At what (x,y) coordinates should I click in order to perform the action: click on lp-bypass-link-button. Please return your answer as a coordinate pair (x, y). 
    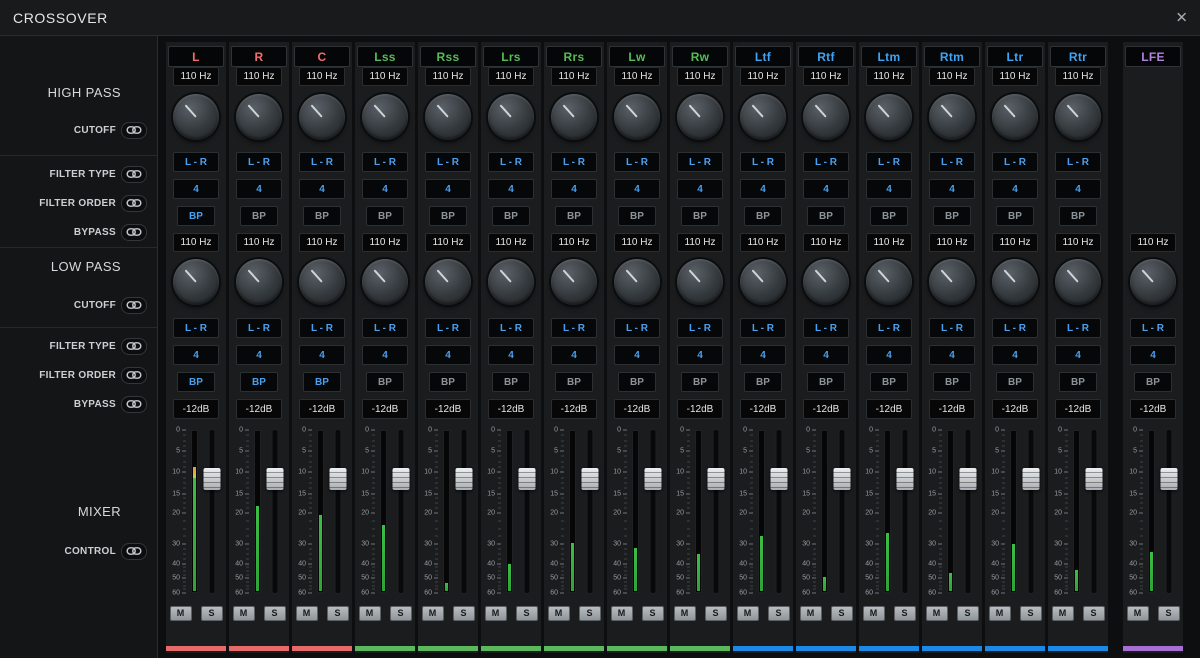
    Looking at the image, I should click on (134, 404).